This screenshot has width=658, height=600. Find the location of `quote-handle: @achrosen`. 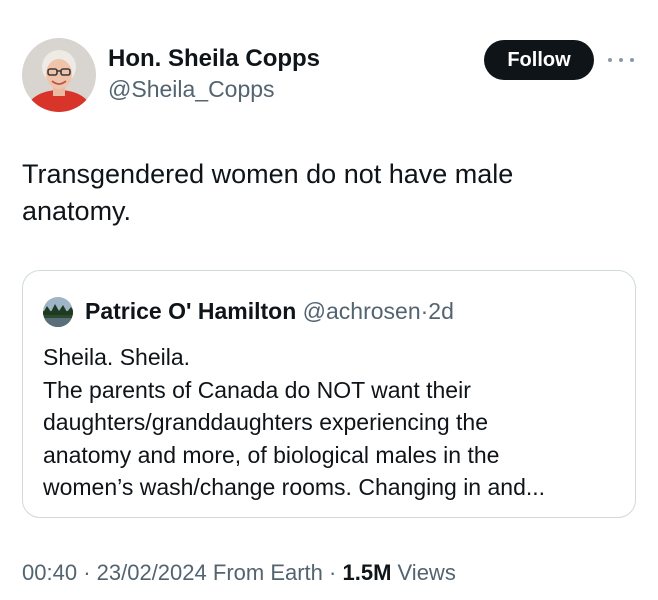

quote-handle: @achrosen is located at coordinates (362, 311).